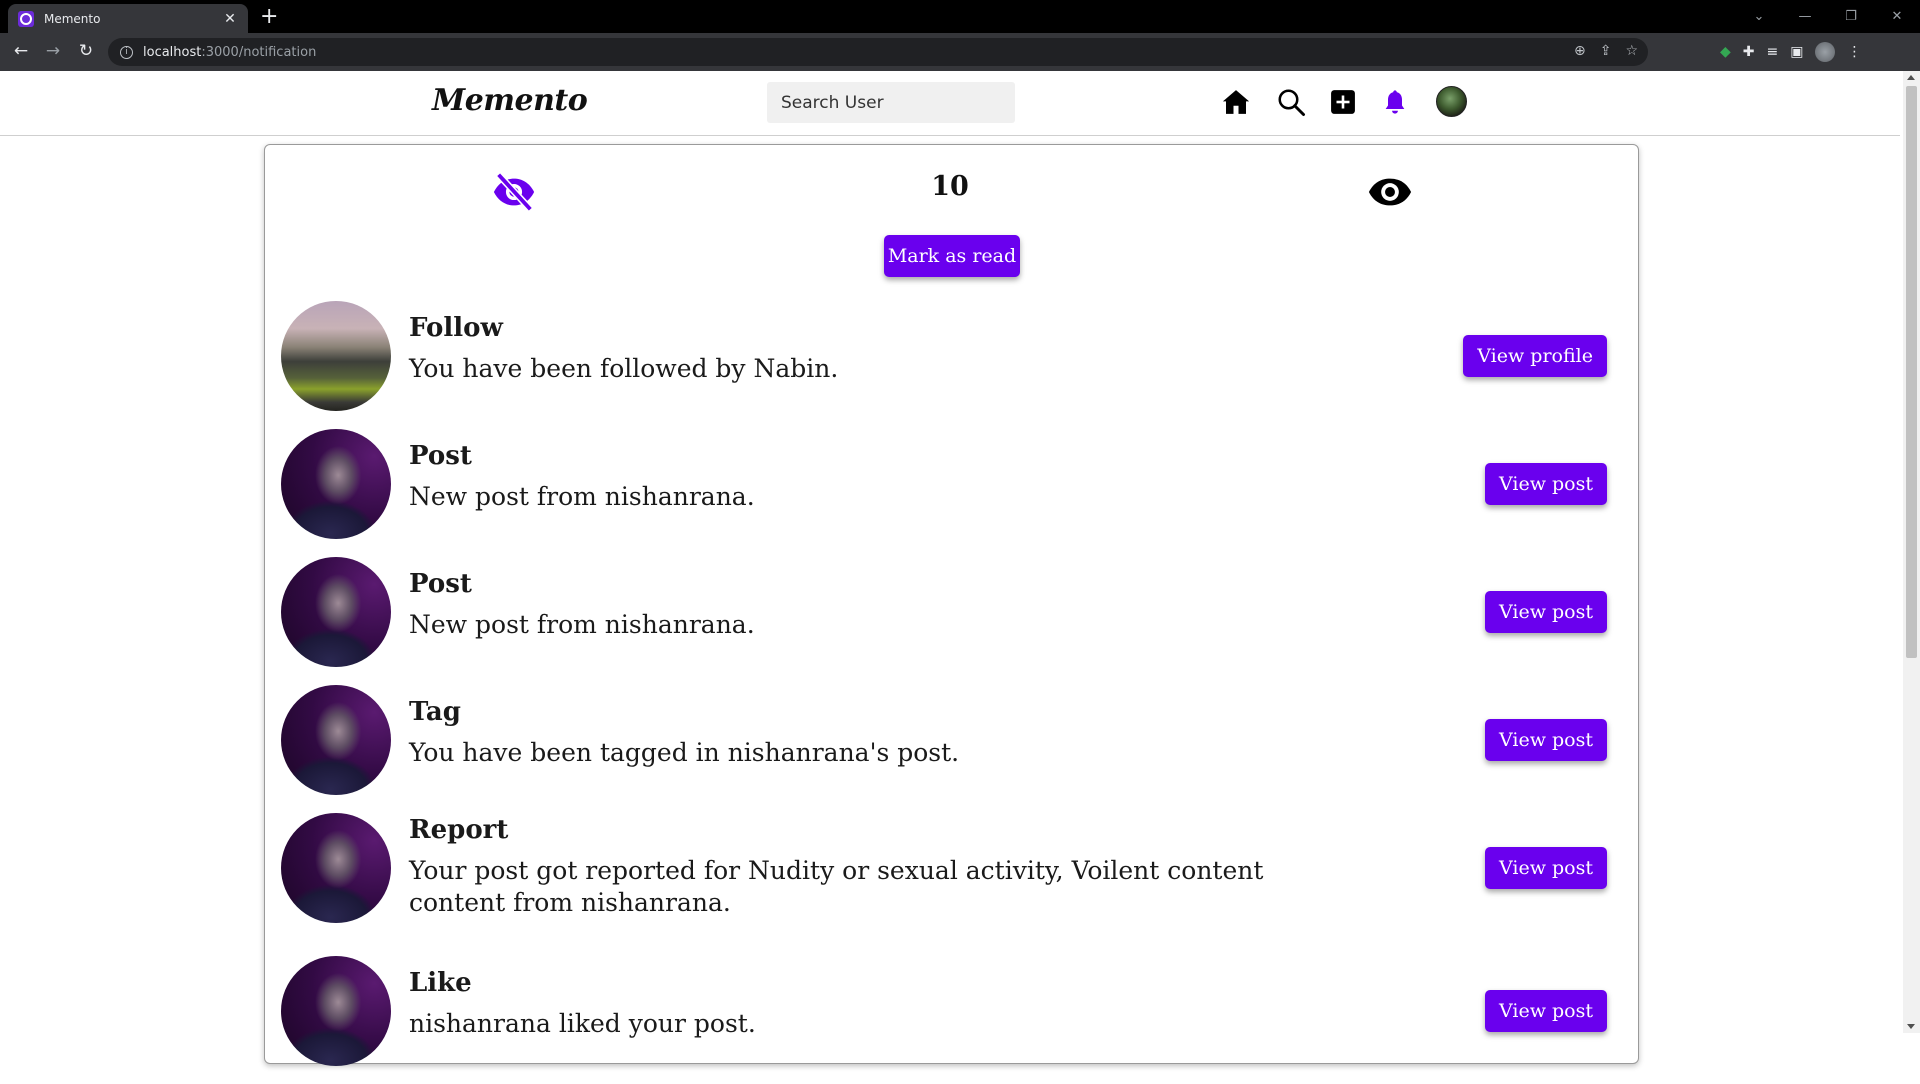 Image resolution: width=1920 pixels, height=1084 pixels. What do you see at coordinates (514, 192) in the screenshot?
I see `show-unread-eye-slash-icon` at bounding box center [514, 192].